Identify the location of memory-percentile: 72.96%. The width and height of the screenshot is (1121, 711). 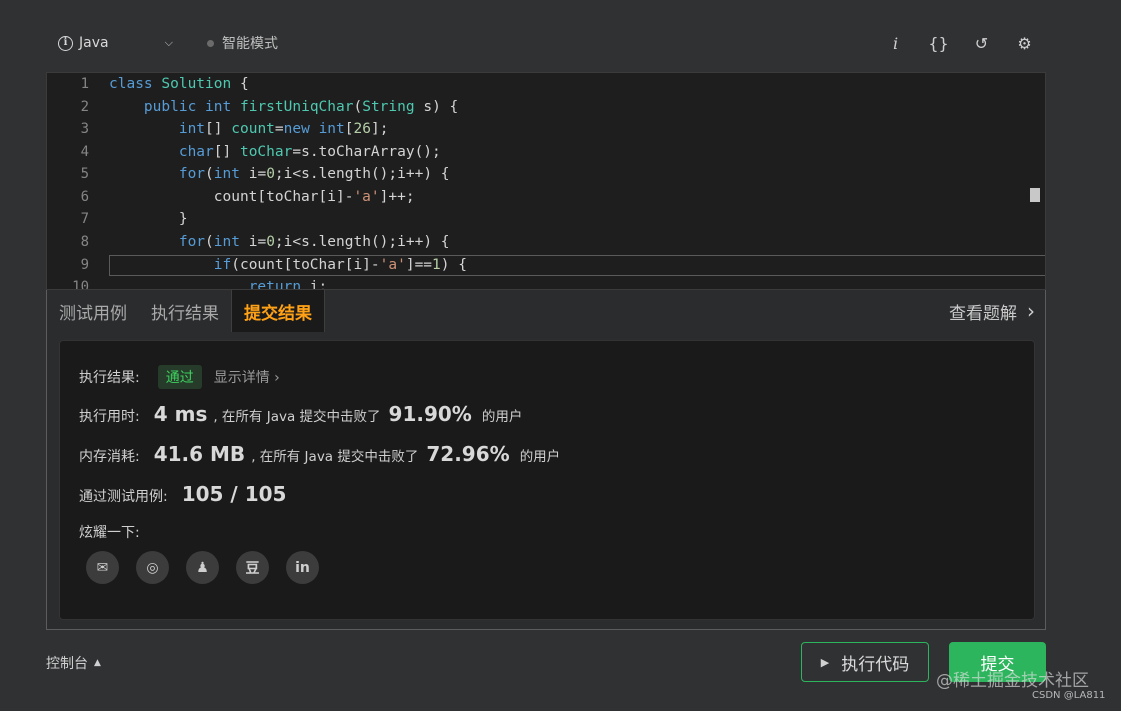
(468, 454).